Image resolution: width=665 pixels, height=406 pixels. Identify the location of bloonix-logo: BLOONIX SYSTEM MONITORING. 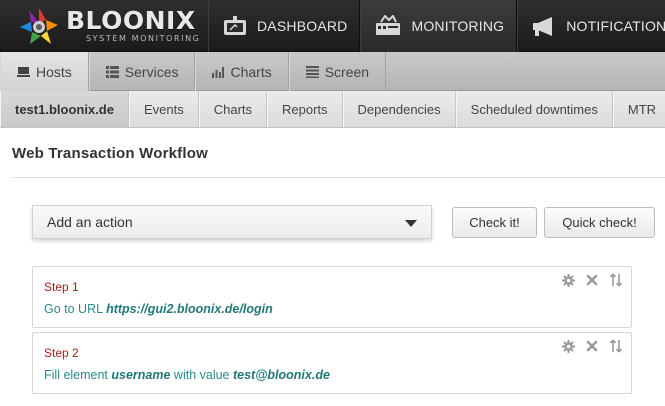
(110, 26).